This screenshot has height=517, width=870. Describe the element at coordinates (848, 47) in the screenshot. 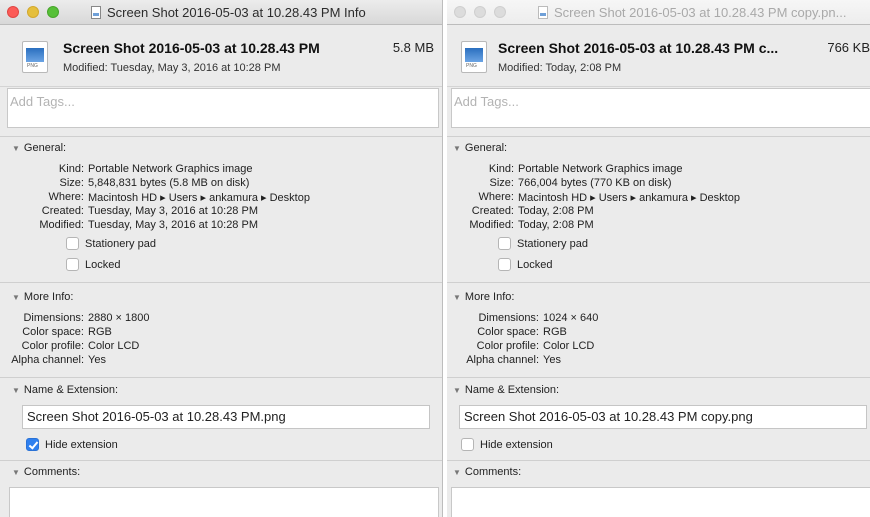

I see `file-size: 766 KB` at that location.